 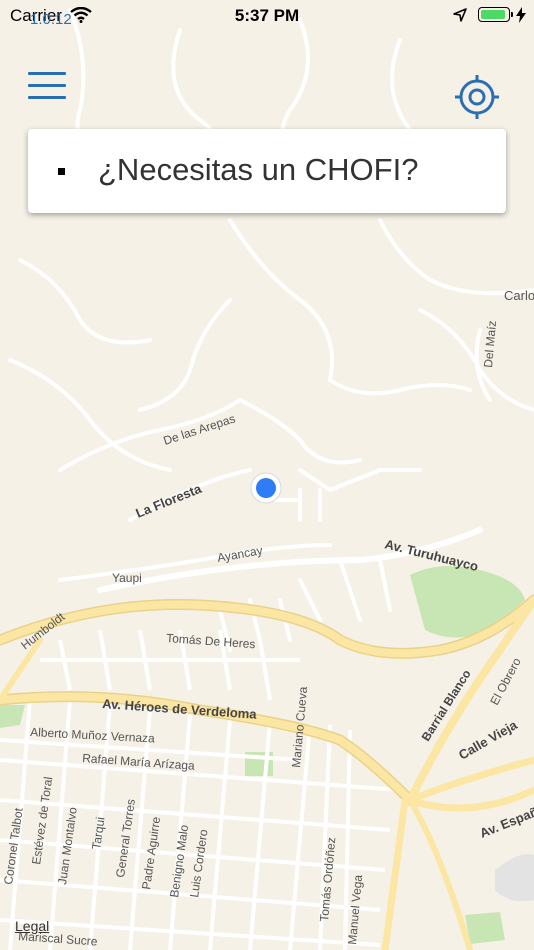 What do you see at coordinates (47, 86) in the screenshot?
I see `menu-button` at bounding box center [47, 86].